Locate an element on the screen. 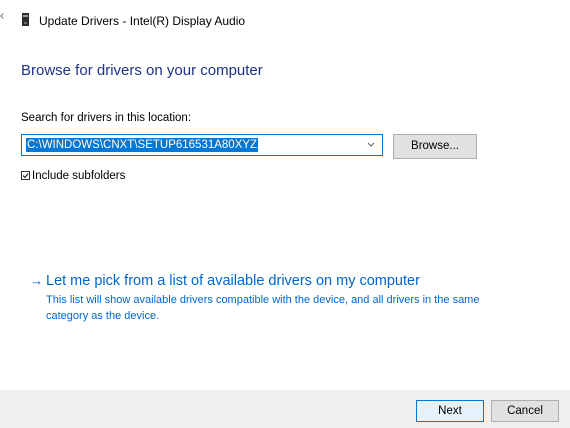 The width and height of the screenshot is (570, 428). chevron-down-icon is located at coordinates (371, 145).